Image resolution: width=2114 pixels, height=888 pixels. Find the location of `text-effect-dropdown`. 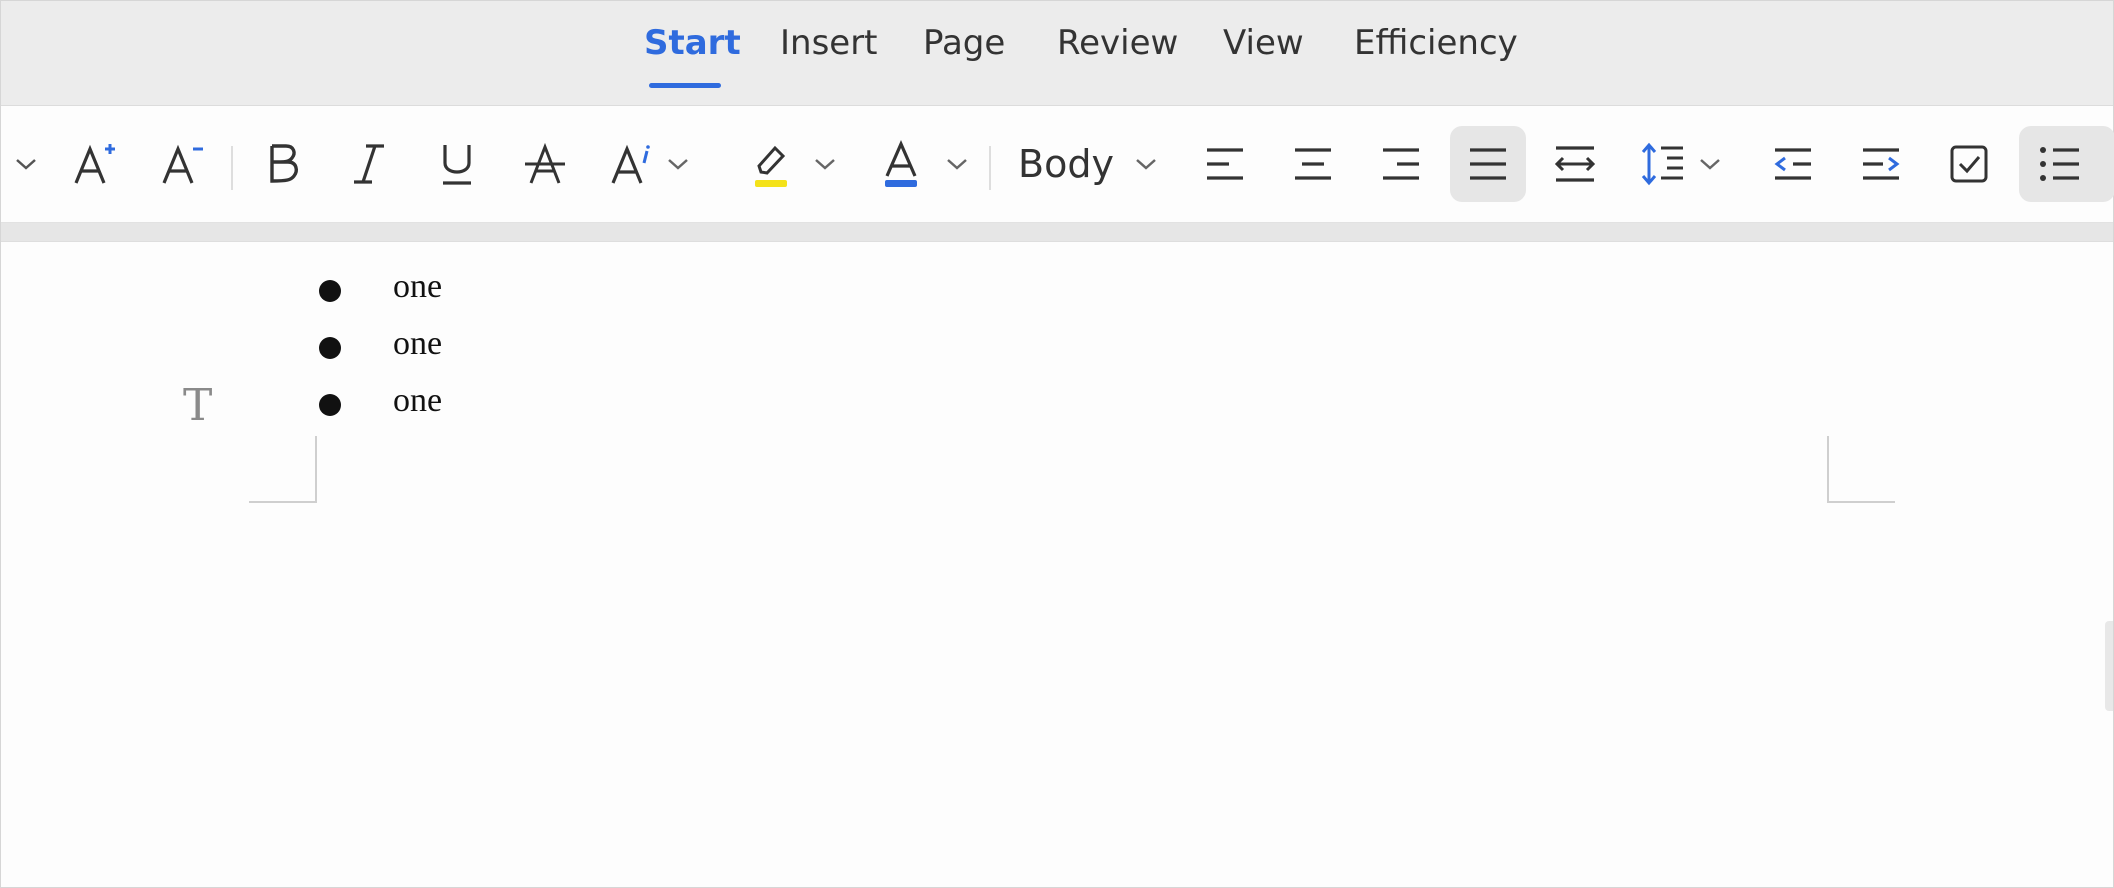

text-effect-dropdown is located at coordinates (649, 164).